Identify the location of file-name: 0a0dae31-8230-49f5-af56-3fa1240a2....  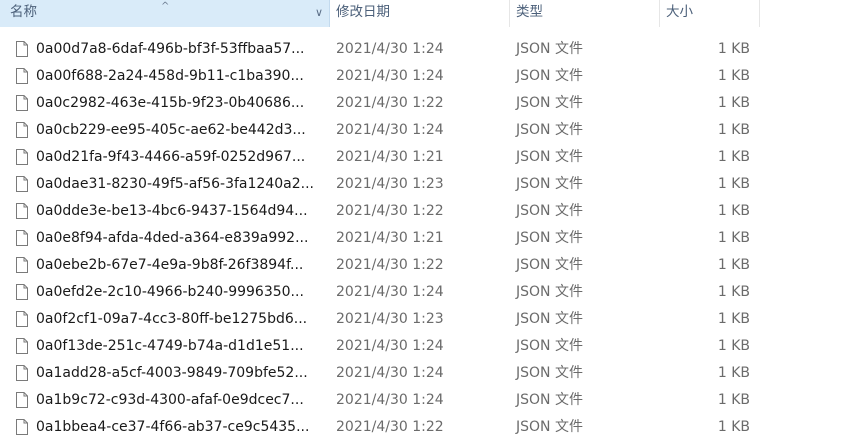
(181, 184).